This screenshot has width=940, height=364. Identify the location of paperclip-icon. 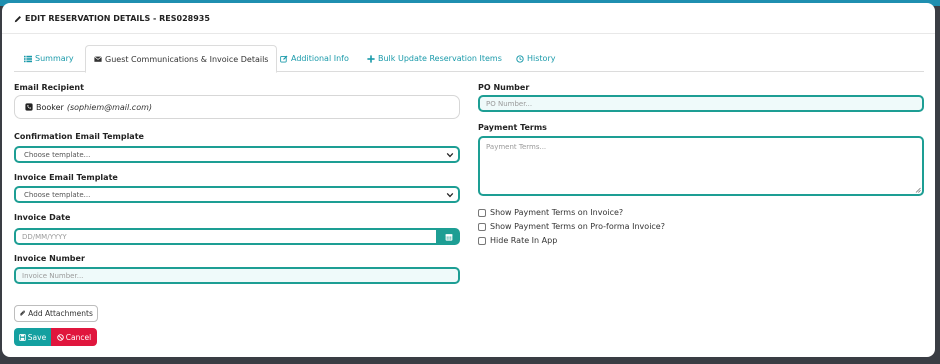
(23, 313).